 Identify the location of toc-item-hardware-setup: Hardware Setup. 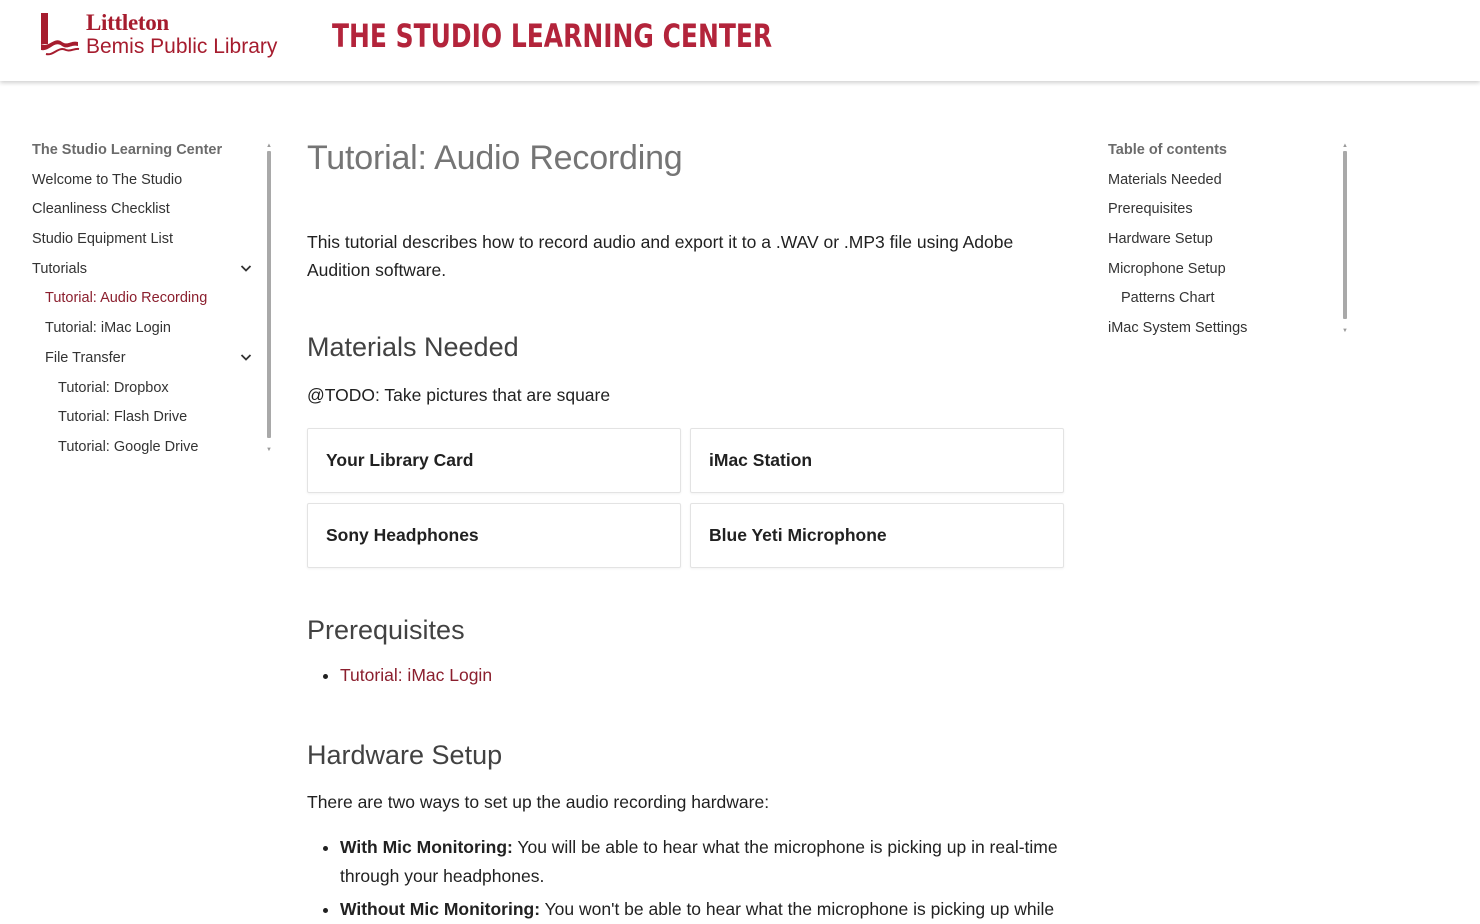
(1230, 244).